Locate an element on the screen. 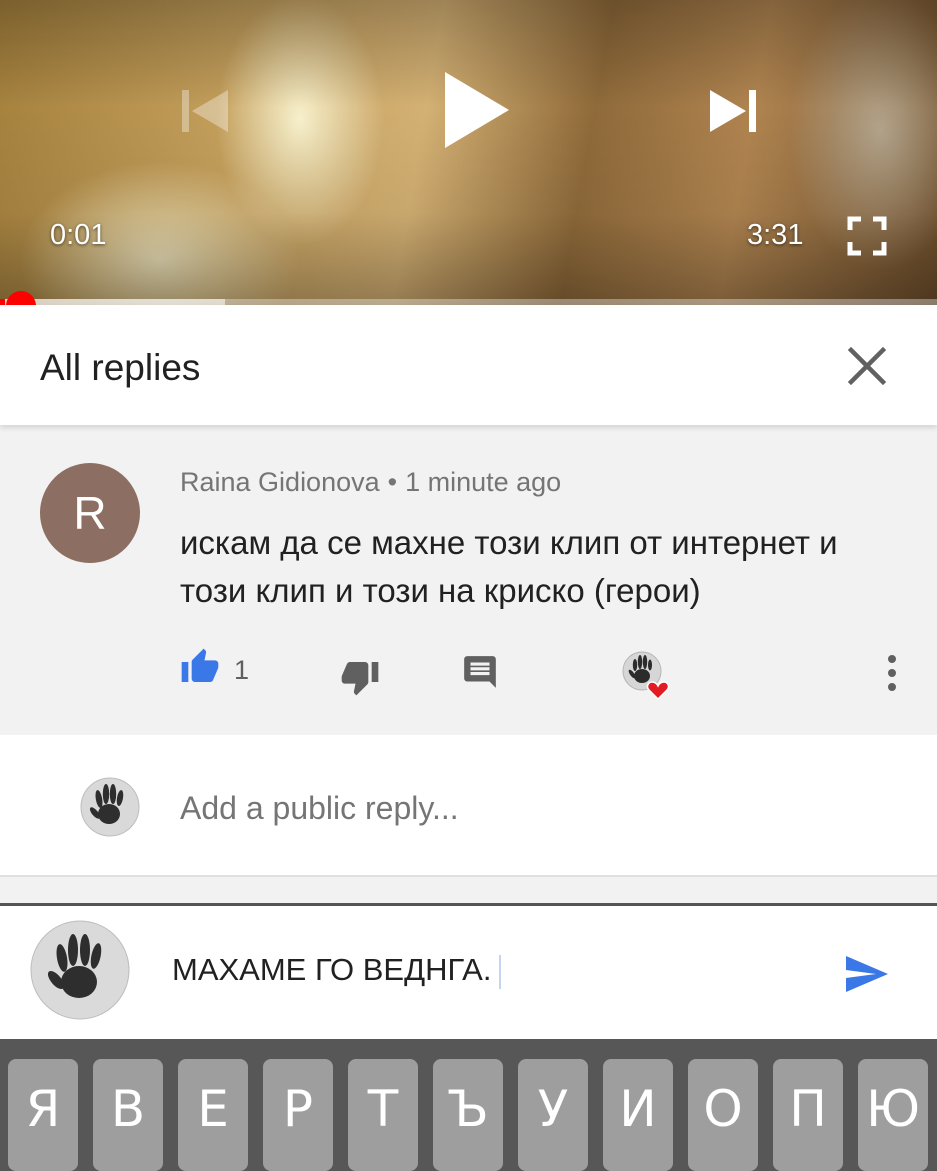 The width and height of the screenshot is (937, 1171). send-icon is located at coordinates (866, 974).